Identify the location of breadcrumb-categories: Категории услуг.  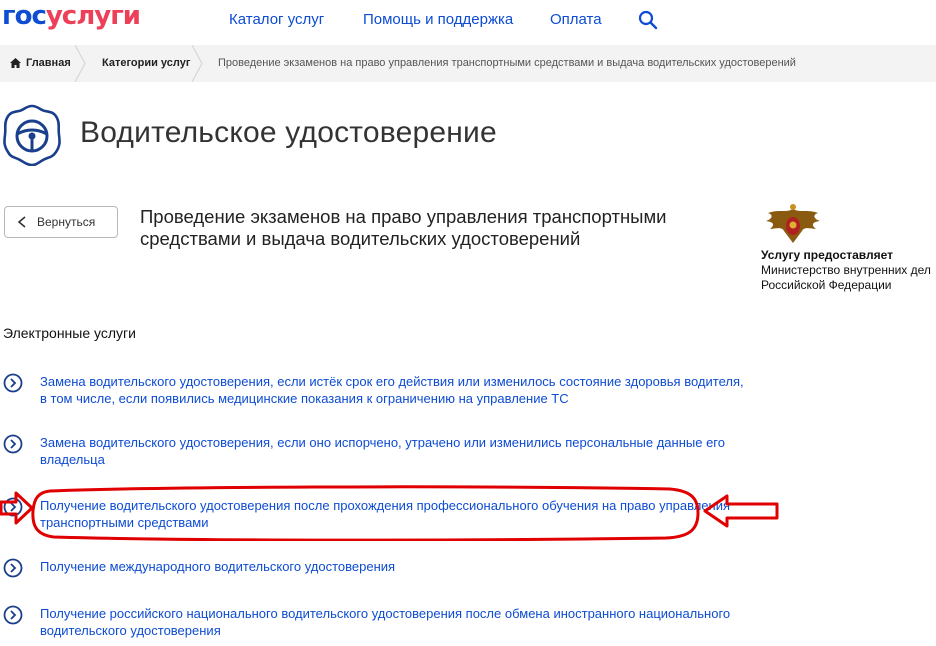
(146, 63).